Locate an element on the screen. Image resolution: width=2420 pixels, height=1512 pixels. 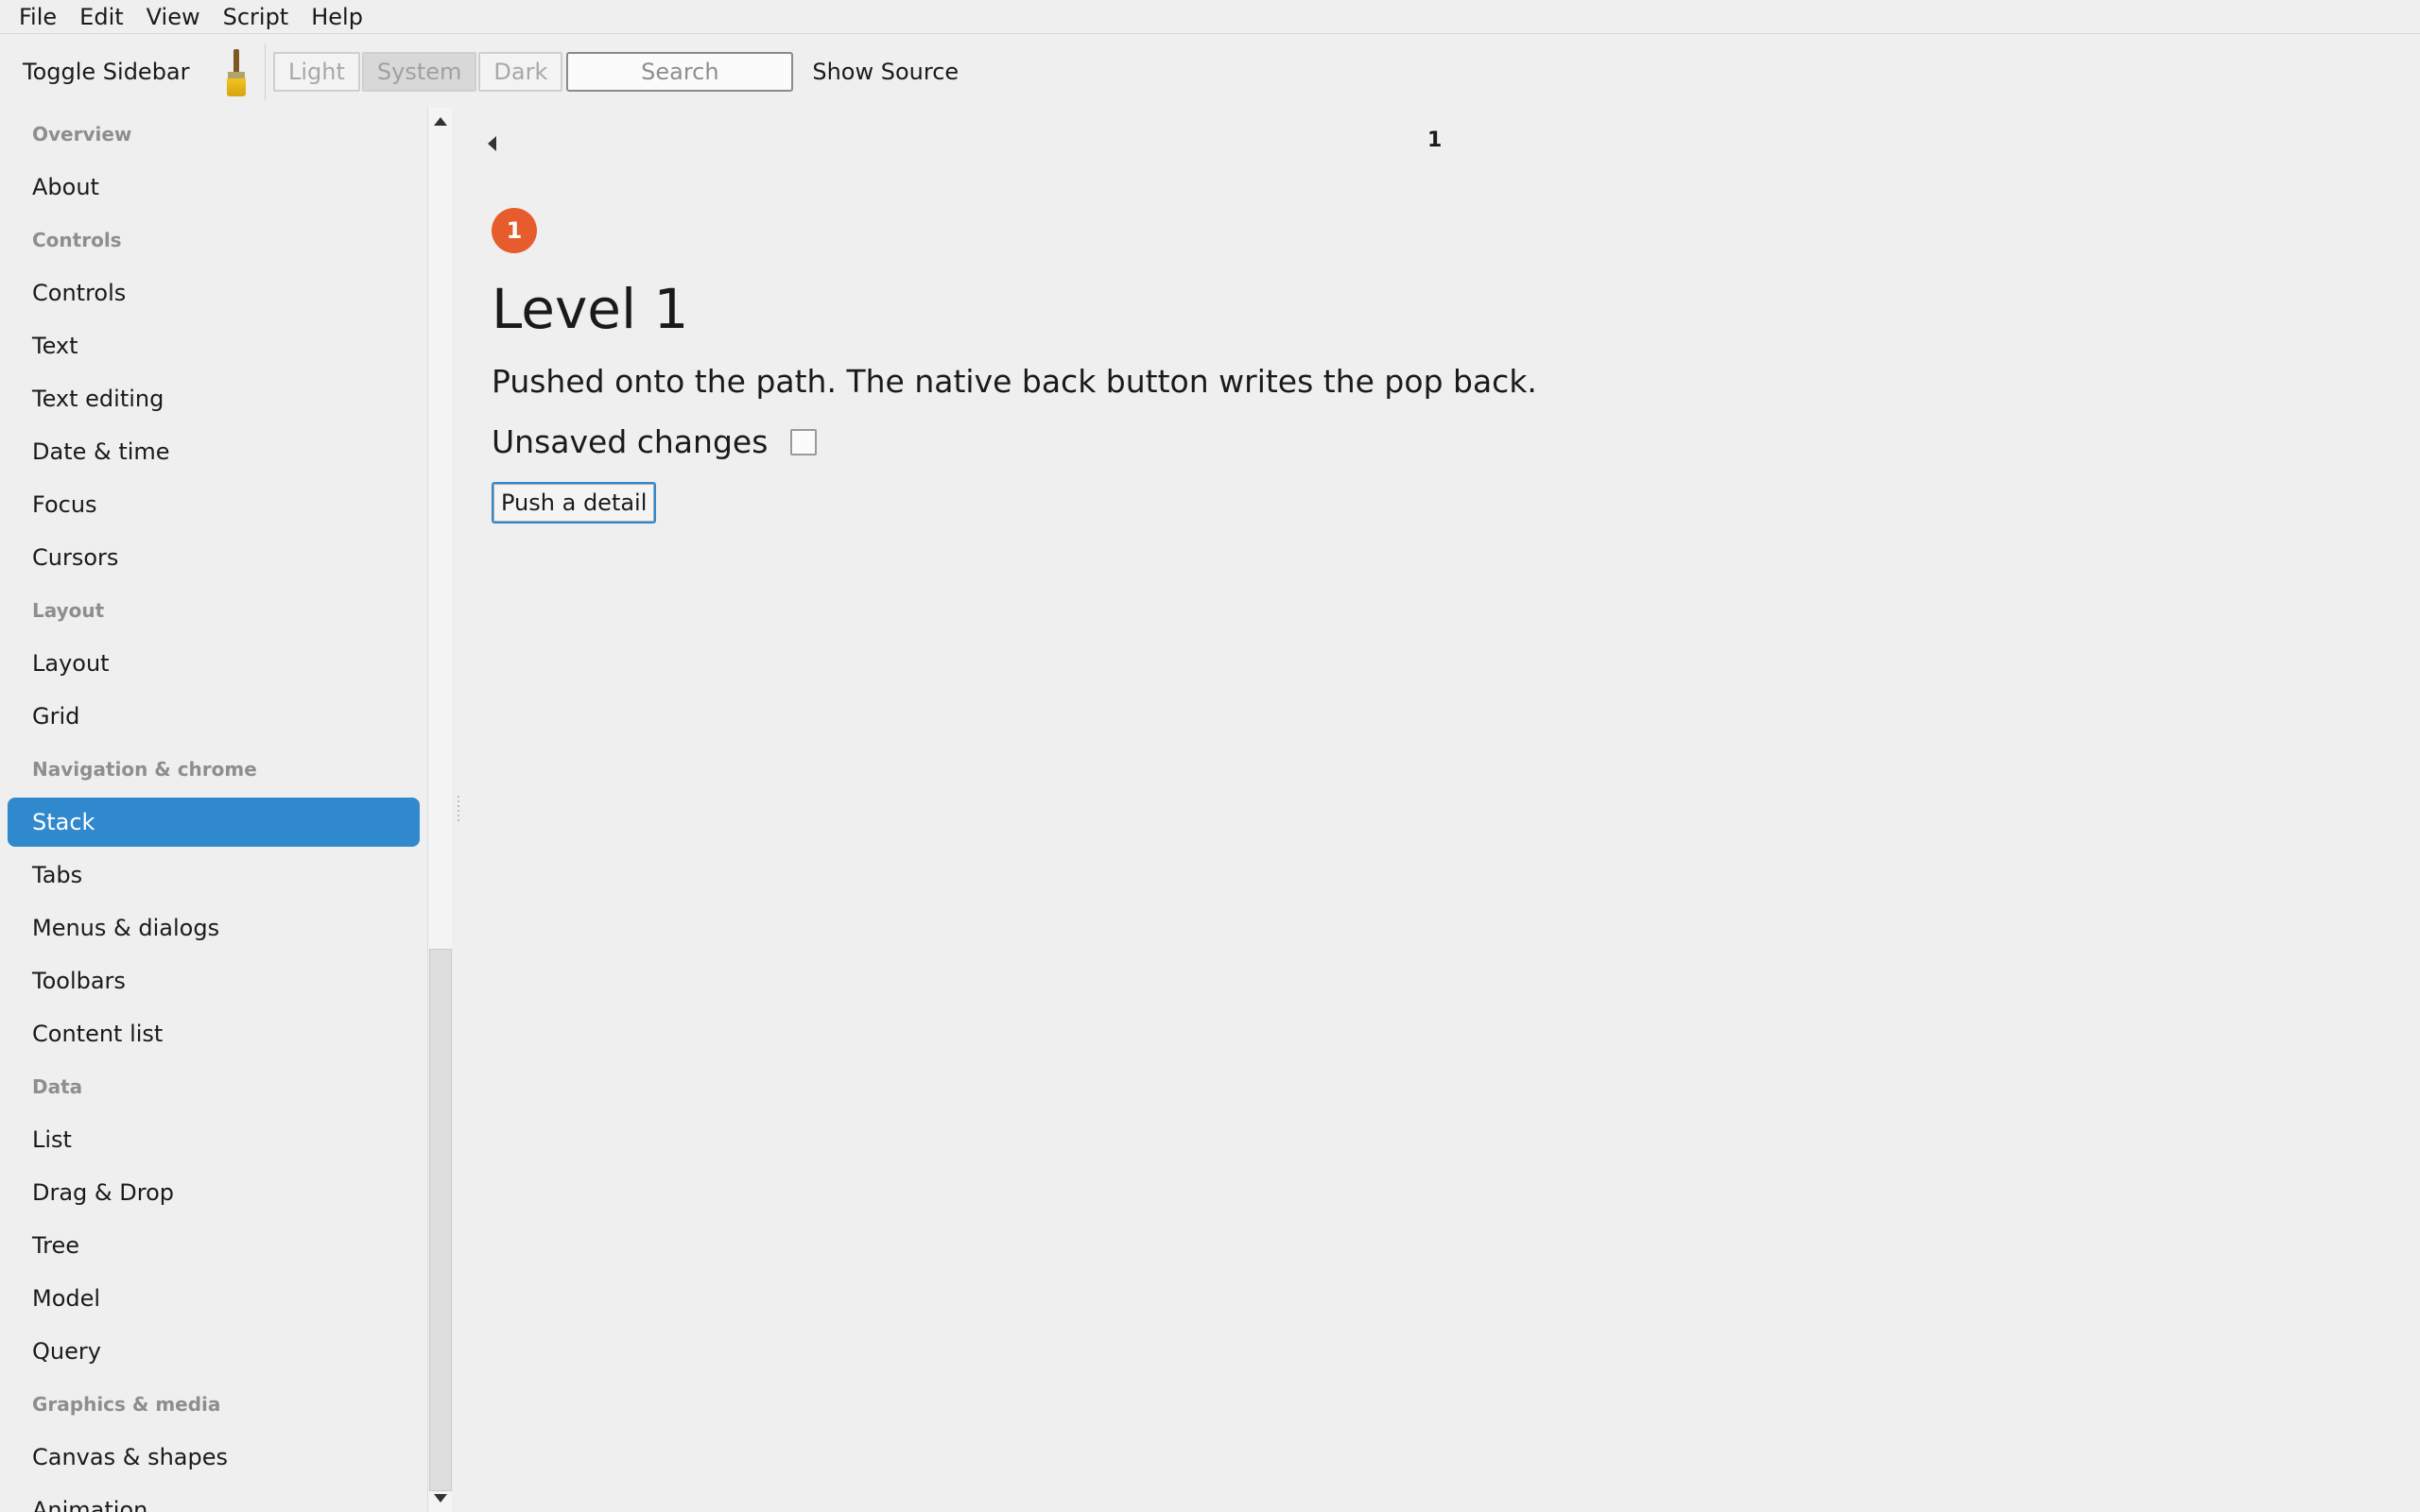
sidebar-item-toolbars: Toolbars is located at coordinates (210, 980).